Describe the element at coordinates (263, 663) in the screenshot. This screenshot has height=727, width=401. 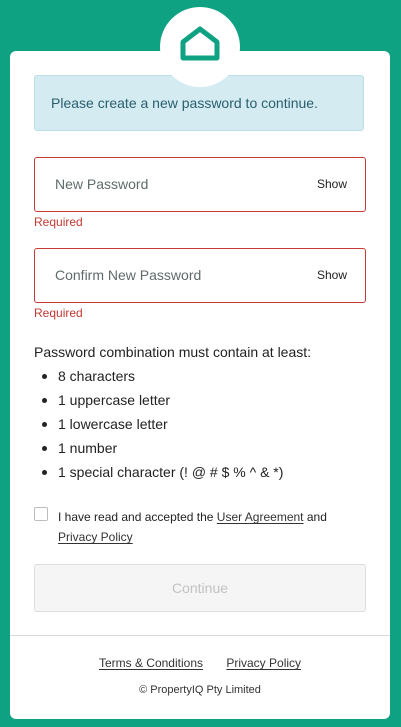
I see `footer-privacy-link: Privacy Policy` at that location.